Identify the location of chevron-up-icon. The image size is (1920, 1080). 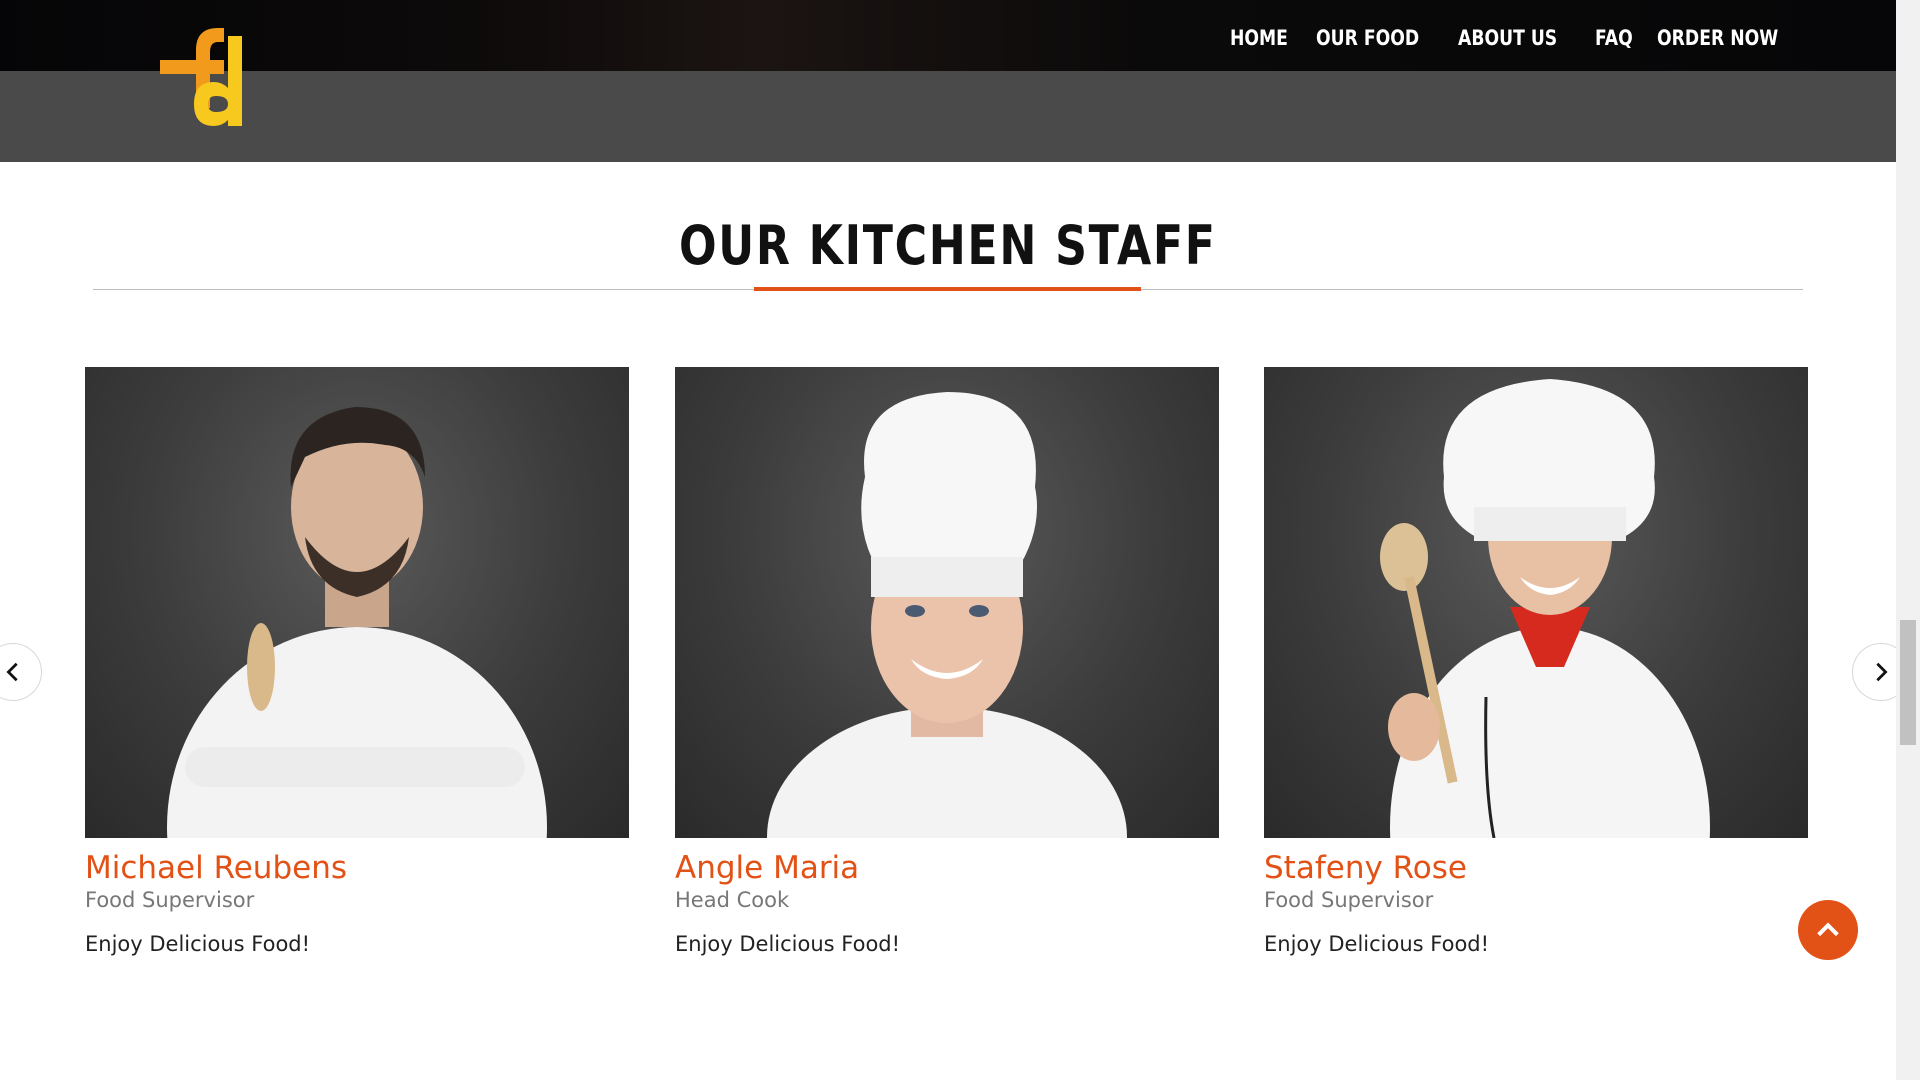
(1828, 929).